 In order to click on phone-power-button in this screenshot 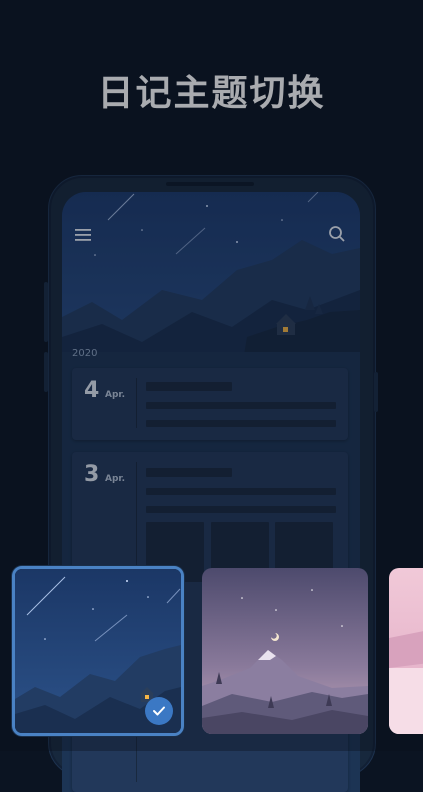, I will do `click(376, 392)`.